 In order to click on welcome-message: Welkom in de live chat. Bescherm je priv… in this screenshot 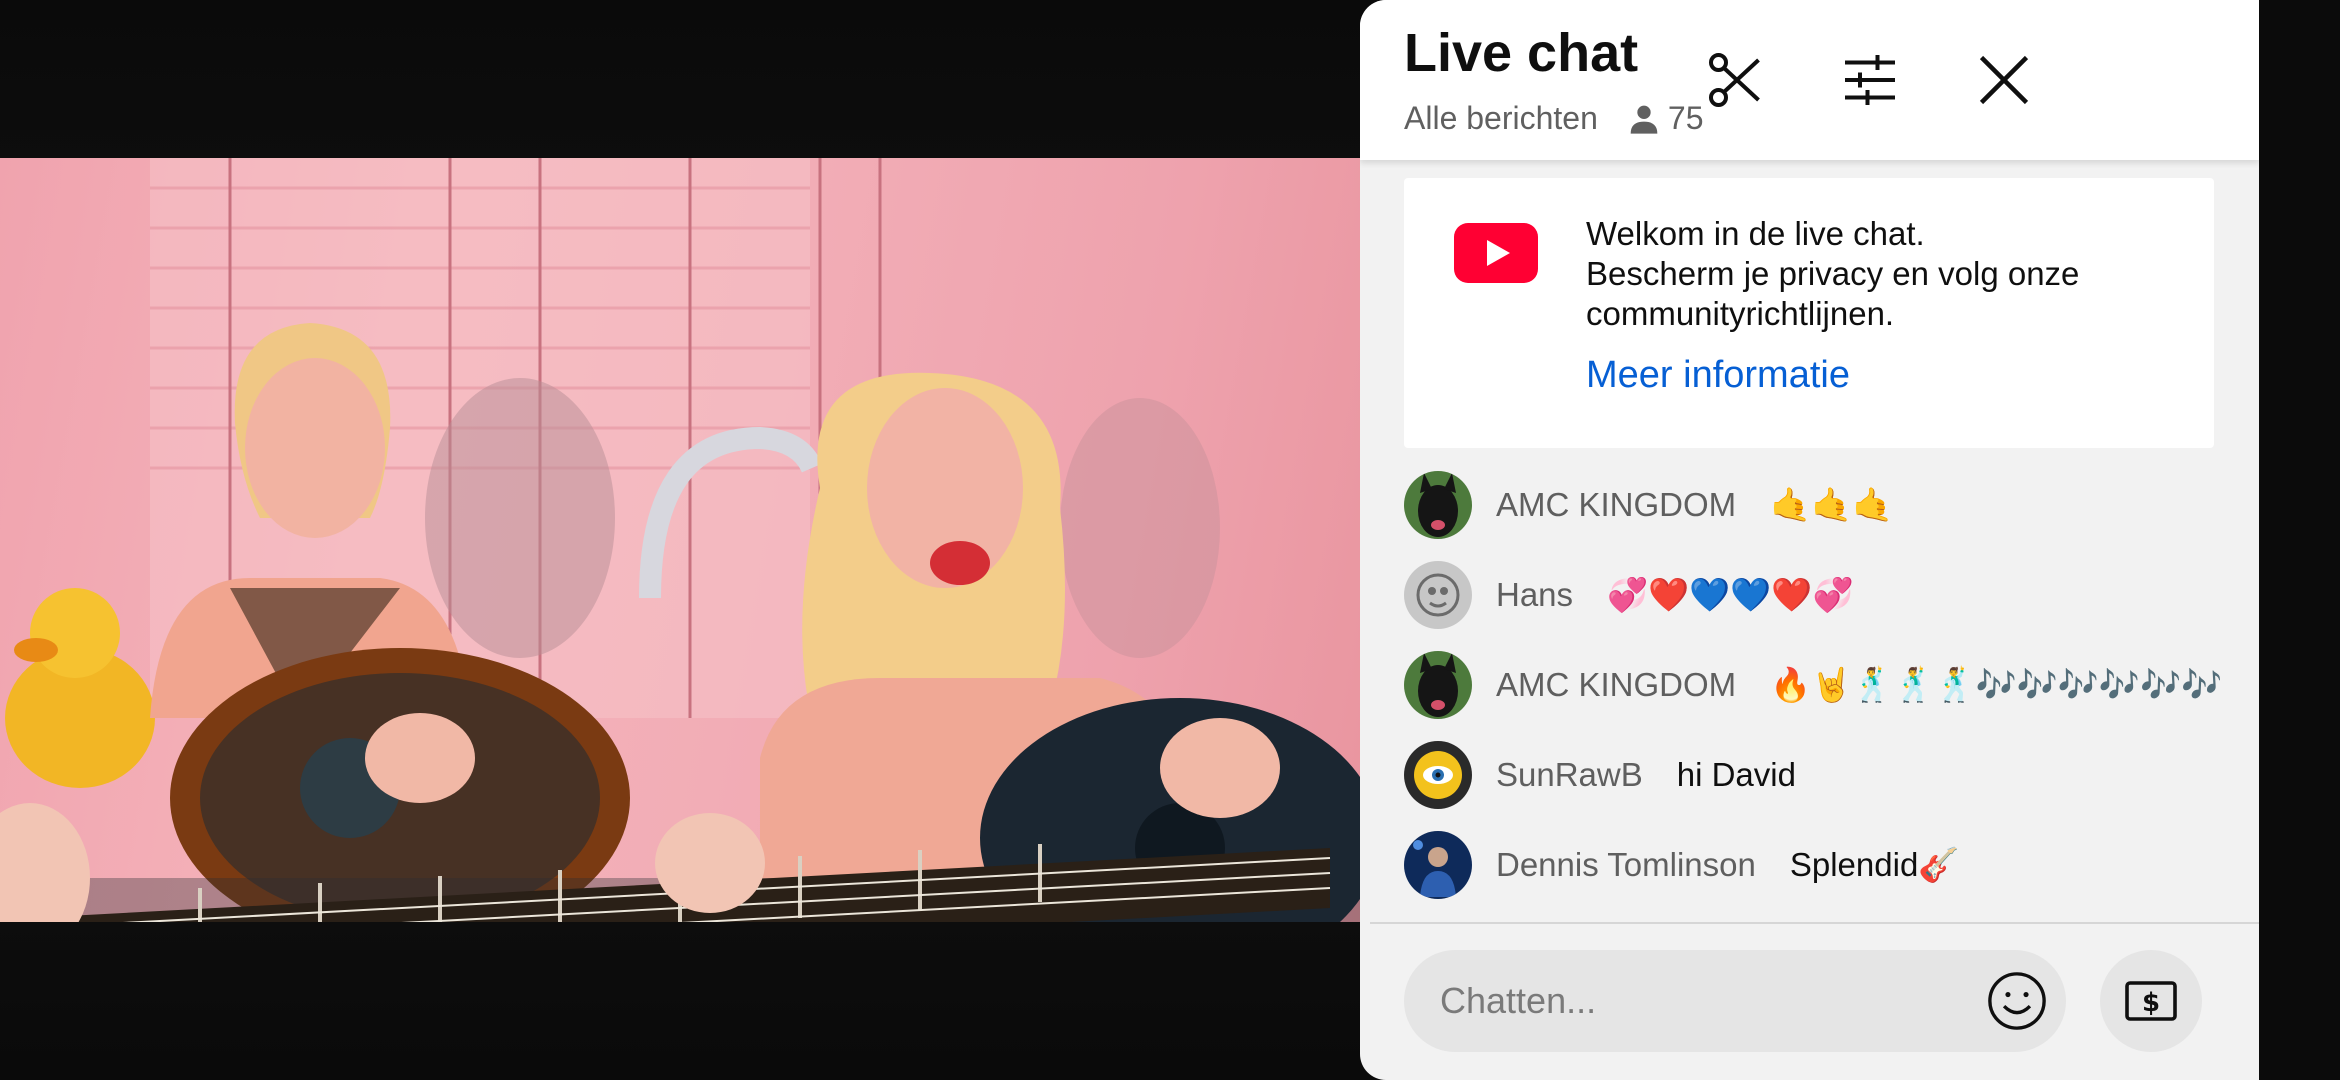, I will do `click(1886, 274)`.